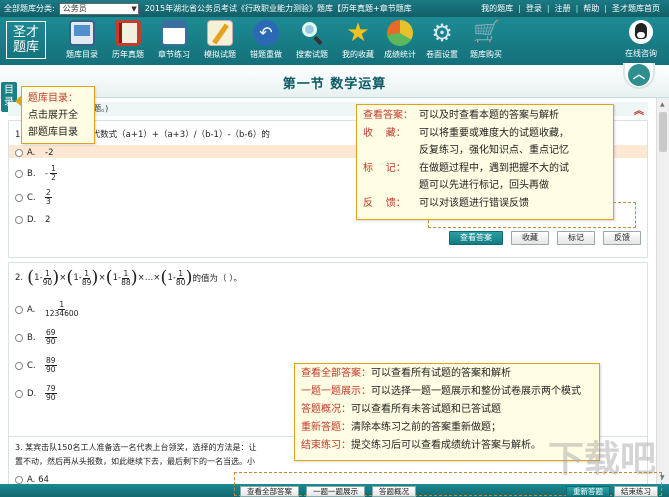  Describe the element at coordinates (662, 104) in the screenshot. I see `scroll-up-icon: ▲` at that location.